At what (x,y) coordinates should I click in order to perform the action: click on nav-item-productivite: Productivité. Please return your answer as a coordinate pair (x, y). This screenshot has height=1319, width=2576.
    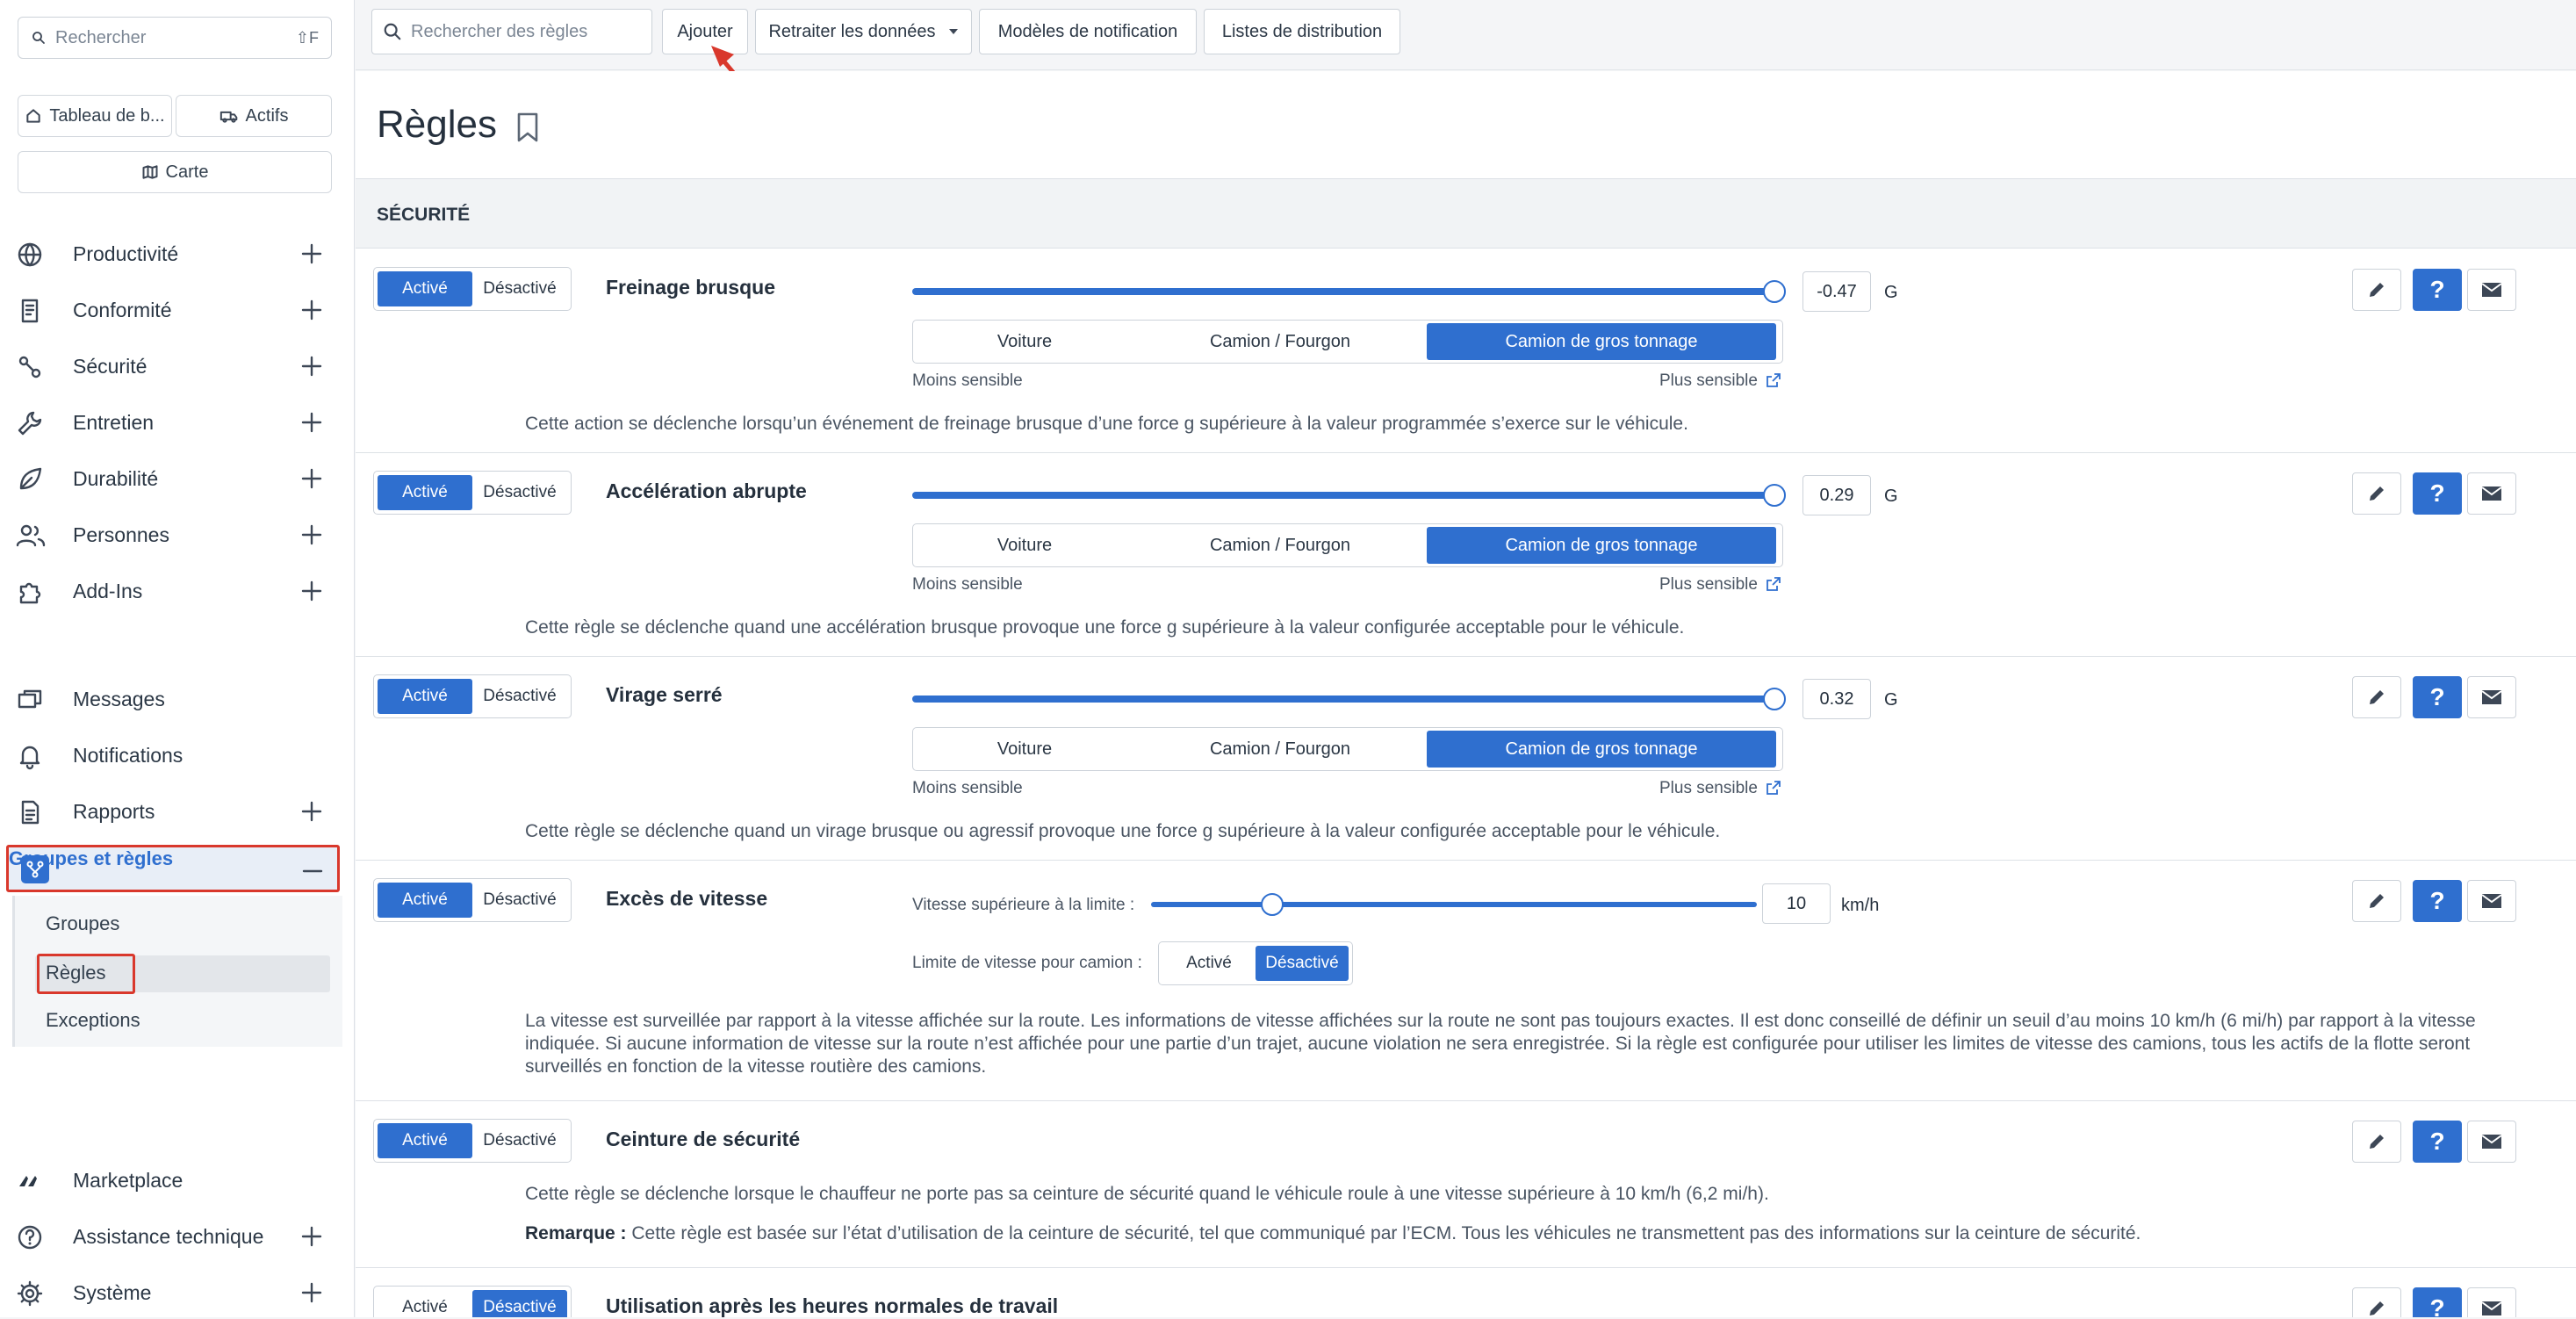
    Looking at the image, I should click on (177, 254).